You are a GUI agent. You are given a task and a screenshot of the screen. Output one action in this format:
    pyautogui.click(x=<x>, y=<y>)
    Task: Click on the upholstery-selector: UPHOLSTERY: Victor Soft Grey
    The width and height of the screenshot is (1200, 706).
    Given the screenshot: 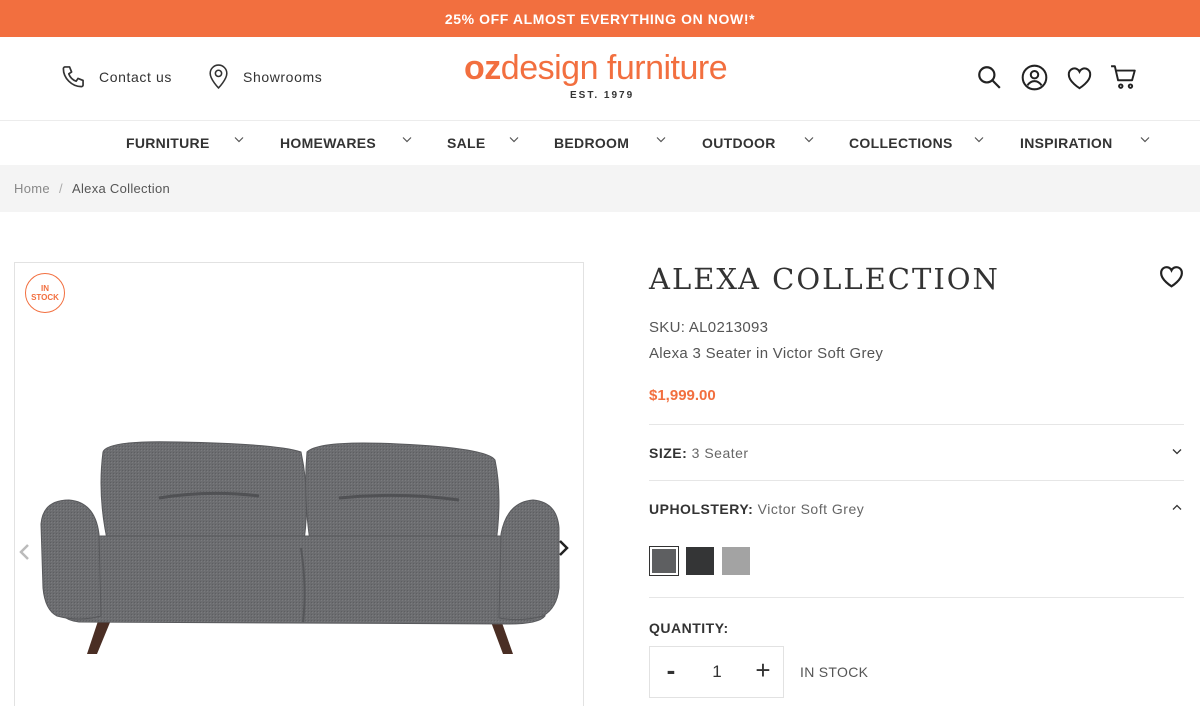 What is the action you would take?
    pyautogui.click(x=916, y=509)
    